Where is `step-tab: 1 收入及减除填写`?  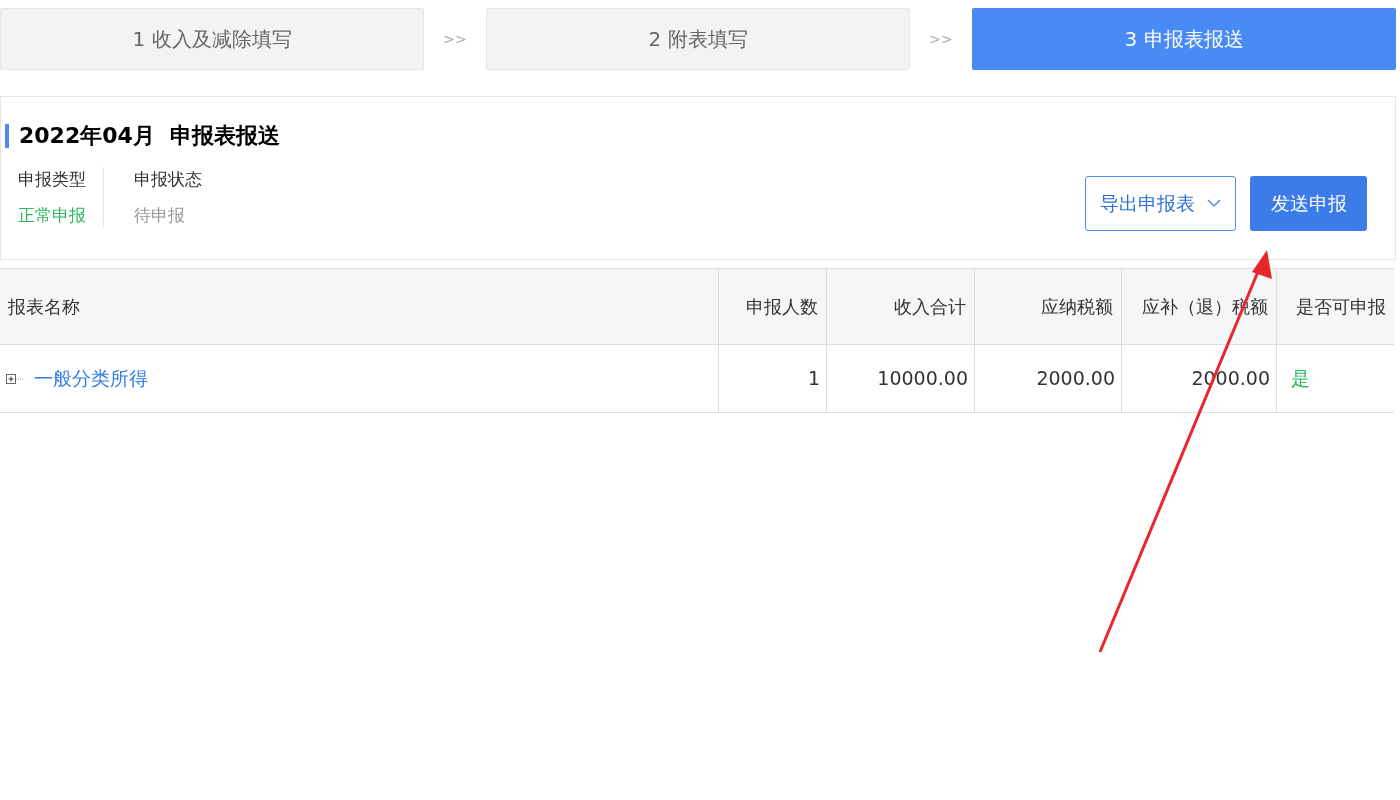 step-tab: 1 收入及减除填写 is located at coordinates (212, 39).